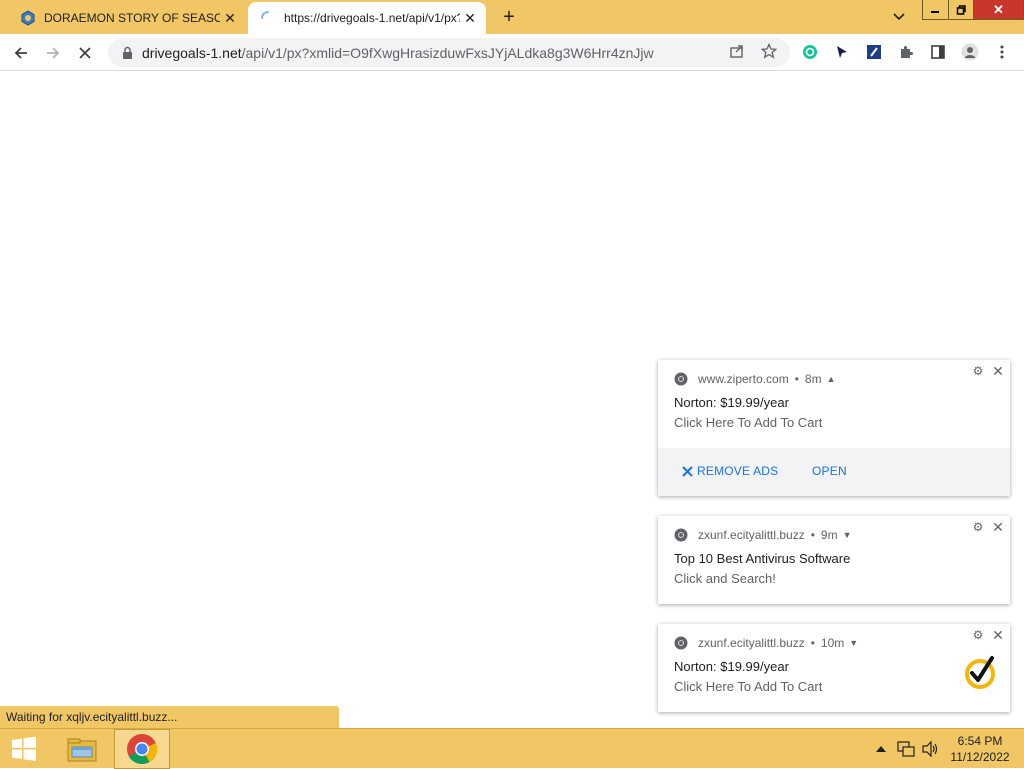 This screenshot has width=1024, height=769. Describe the element at coordinates (842, 52) in the screenshot. I see `cursor-extension-icon` at that location.